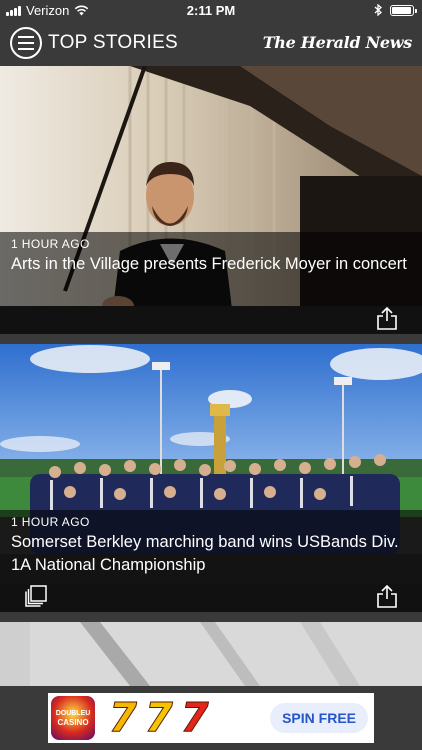 The image size is (422, 750). I want to click on section-title: TOP STORIES, so click(113, 42).